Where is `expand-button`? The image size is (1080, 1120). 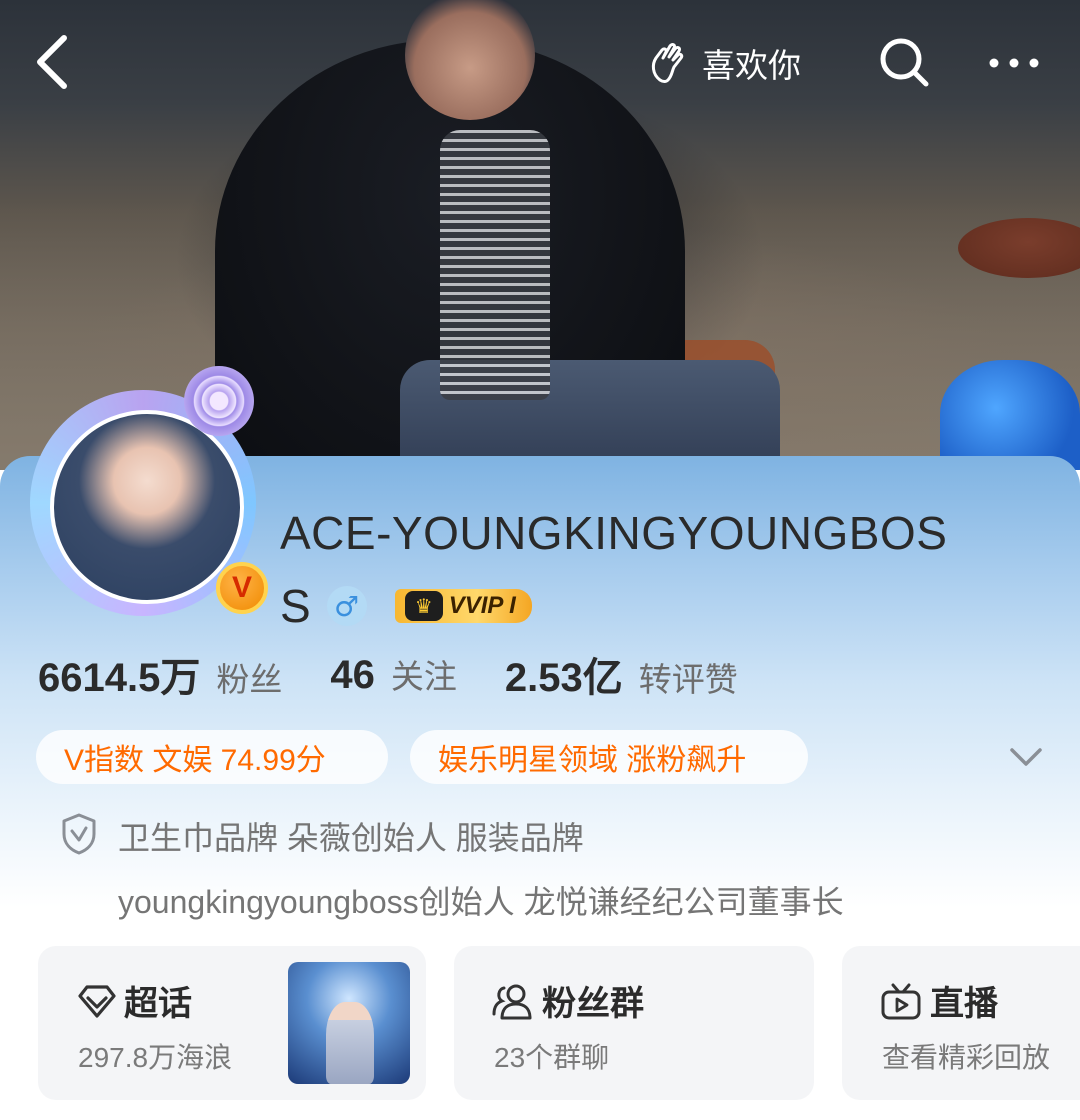 expand-button is located at coordinates (1026, 757).